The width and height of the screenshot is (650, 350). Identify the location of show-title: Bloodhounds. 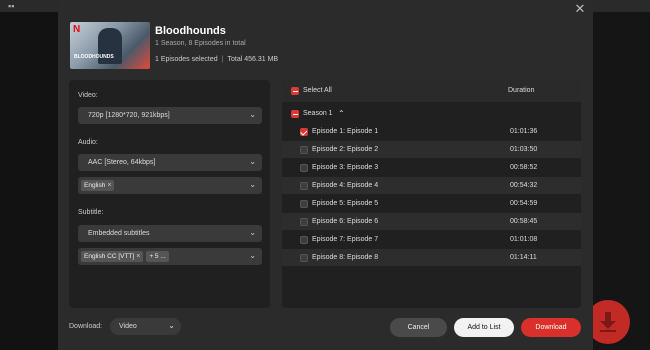
(190, 31).